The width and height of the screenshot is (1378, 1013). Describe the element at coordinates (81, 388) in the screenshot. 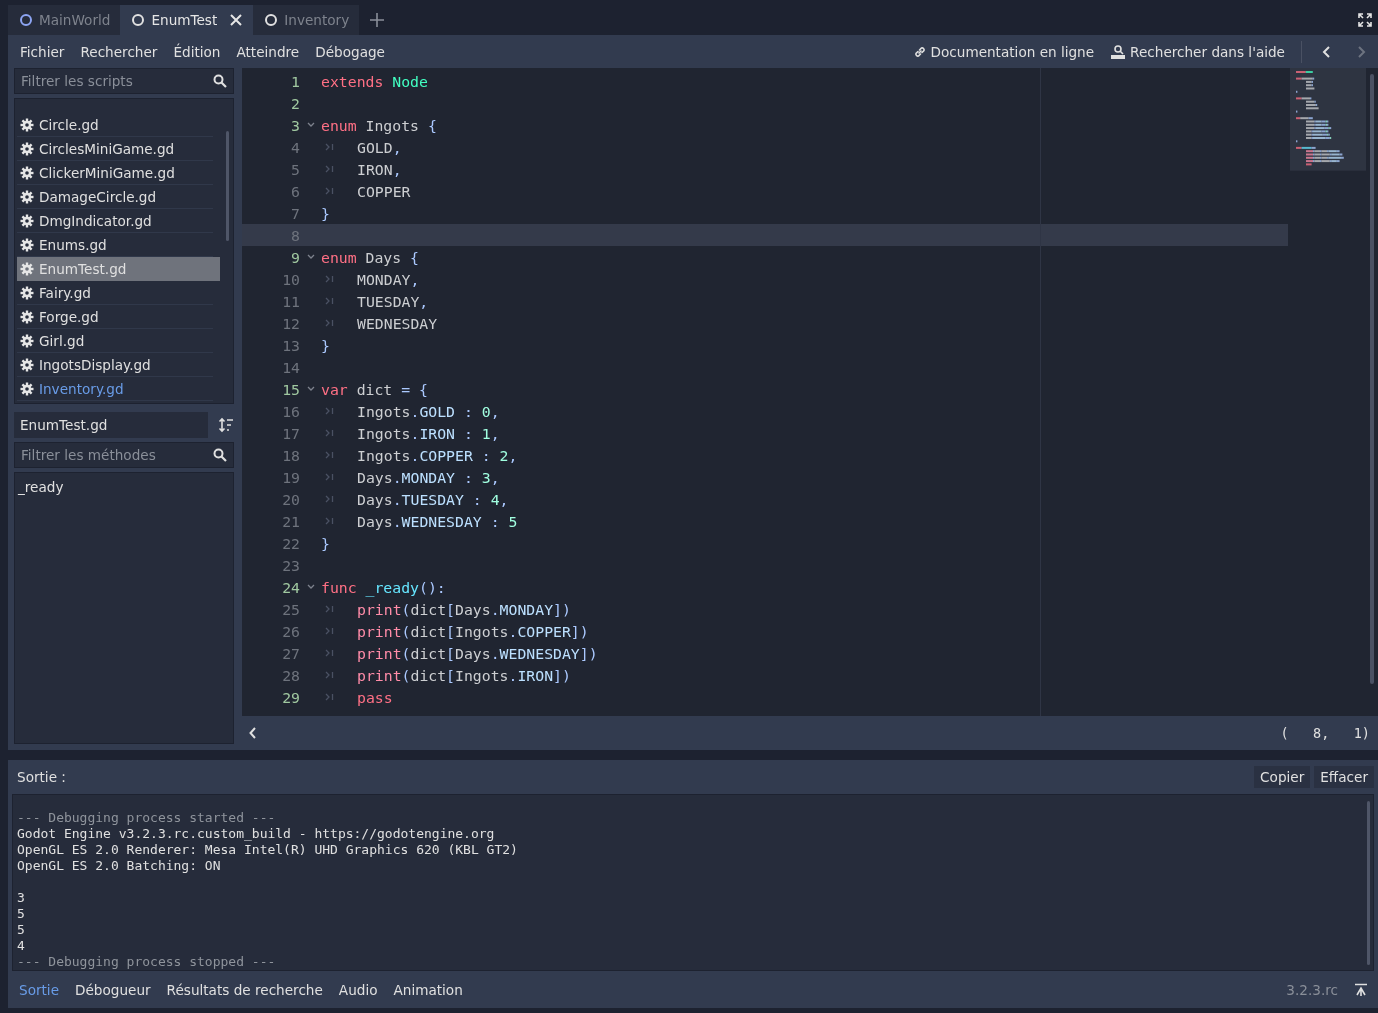

I see `script-name: Inventory.gd` at that location.